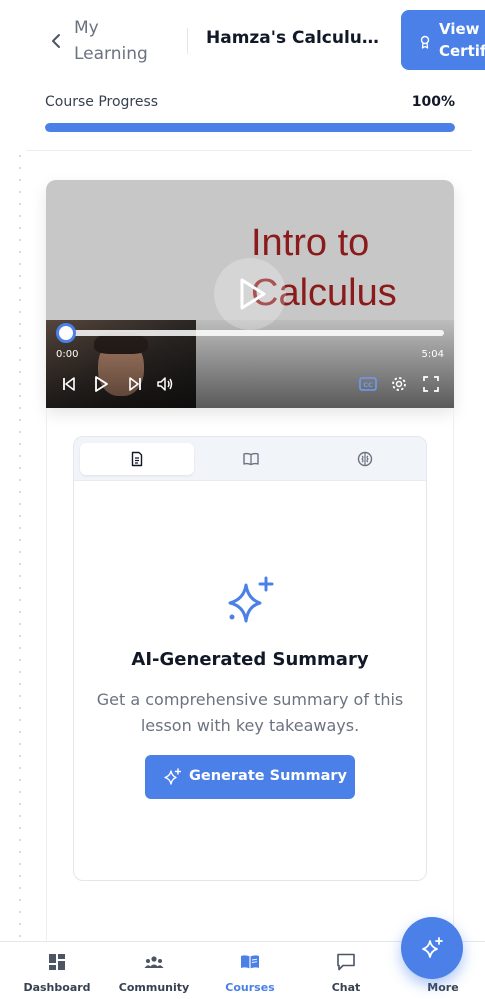  Describe the element at coordinates (57, 987) in the screenshot. I see `nav-label-dashboard: Dashboard` at that location.